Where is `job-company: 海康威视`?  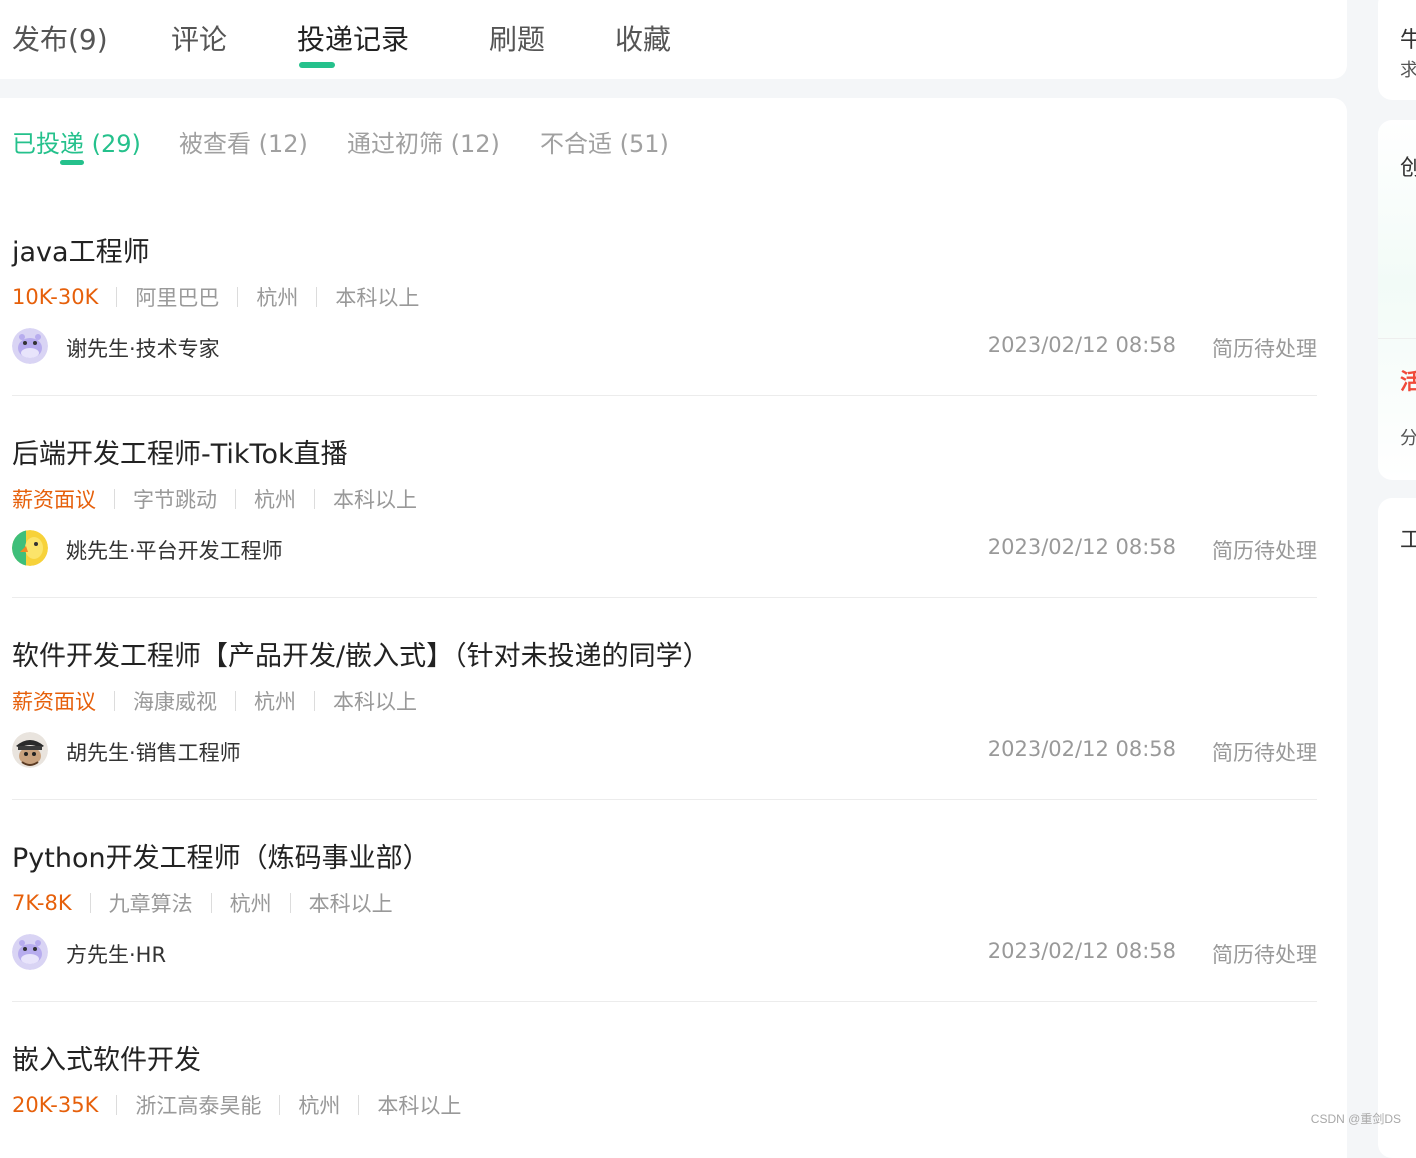
job-company: 海康威视 is located at coordinates (175, 702).